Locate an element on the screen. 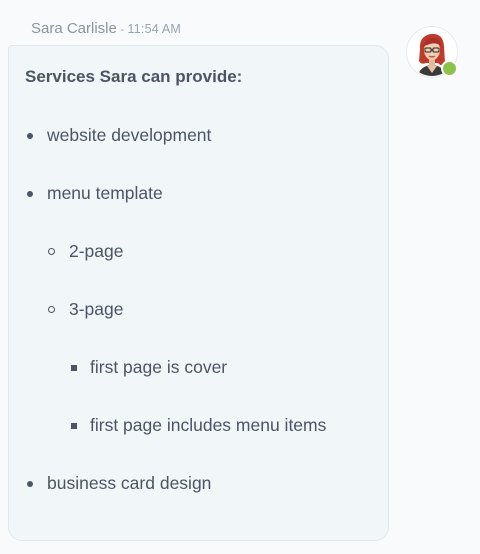 Image resolution: width=480 pixels, height=554 pixels. list-item: website development is located at coordinates (198, 135).